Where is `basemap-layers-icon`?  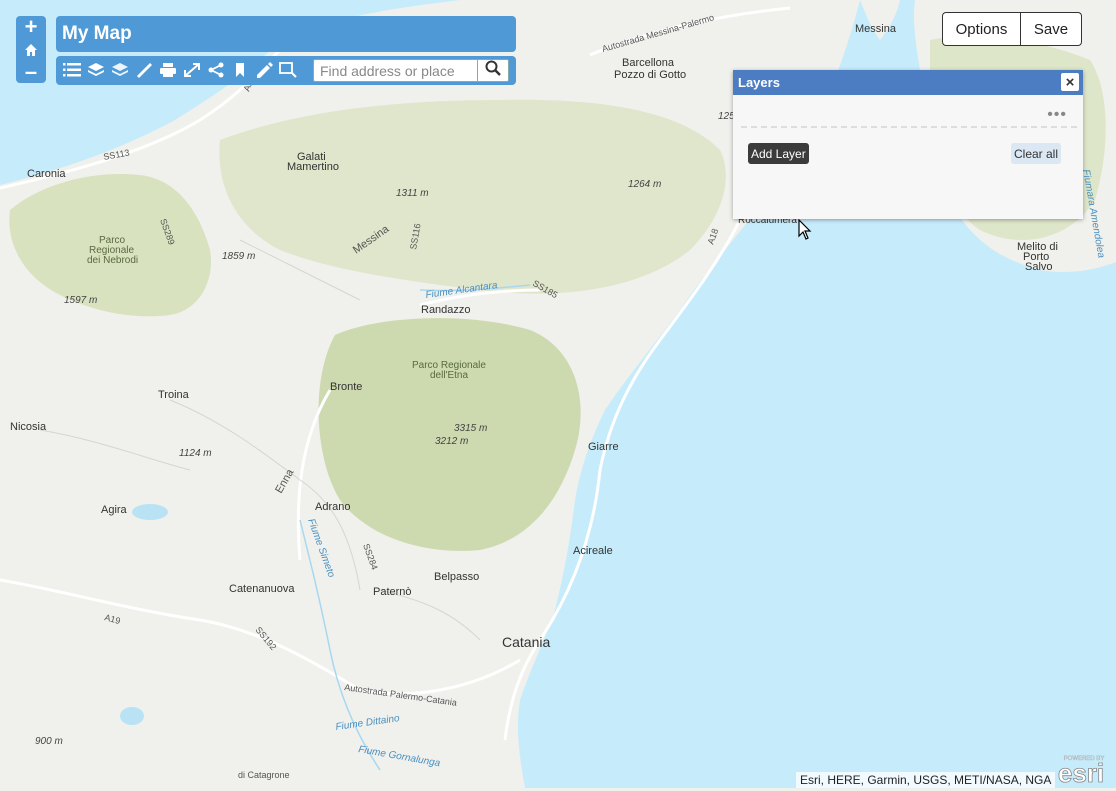 basemap-layers-icon is located at coordinates (96, 70).